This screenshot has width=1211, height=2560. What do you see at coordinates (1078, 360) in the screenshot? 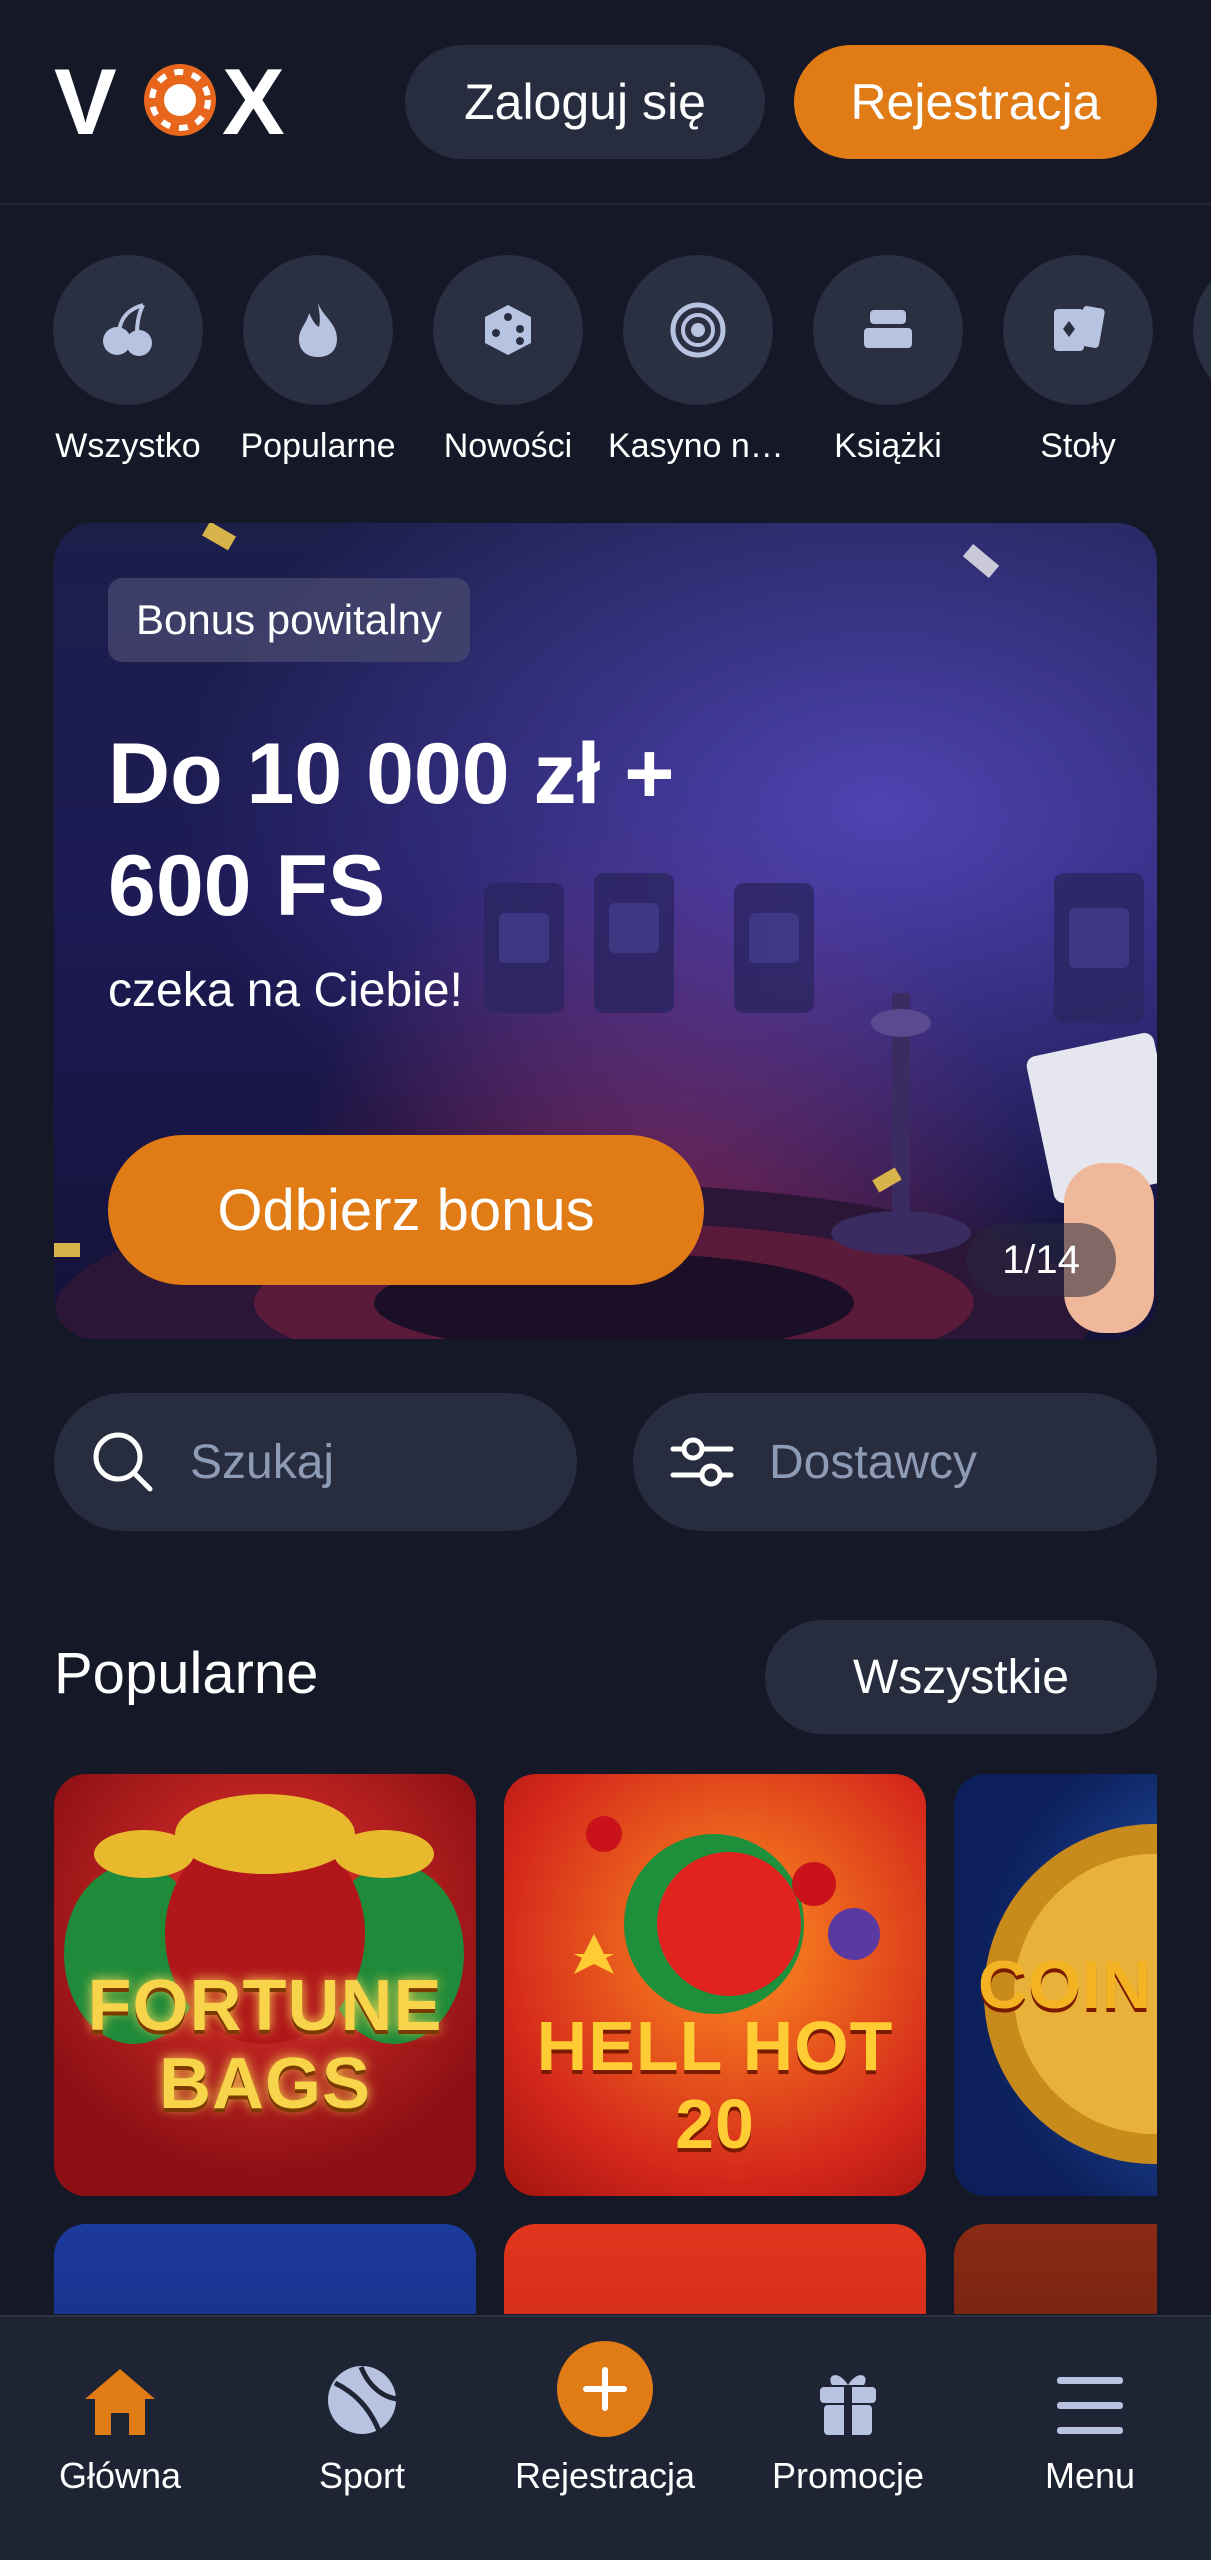
I see `category-tables: Stoły` at bounding box center [1078, 360].